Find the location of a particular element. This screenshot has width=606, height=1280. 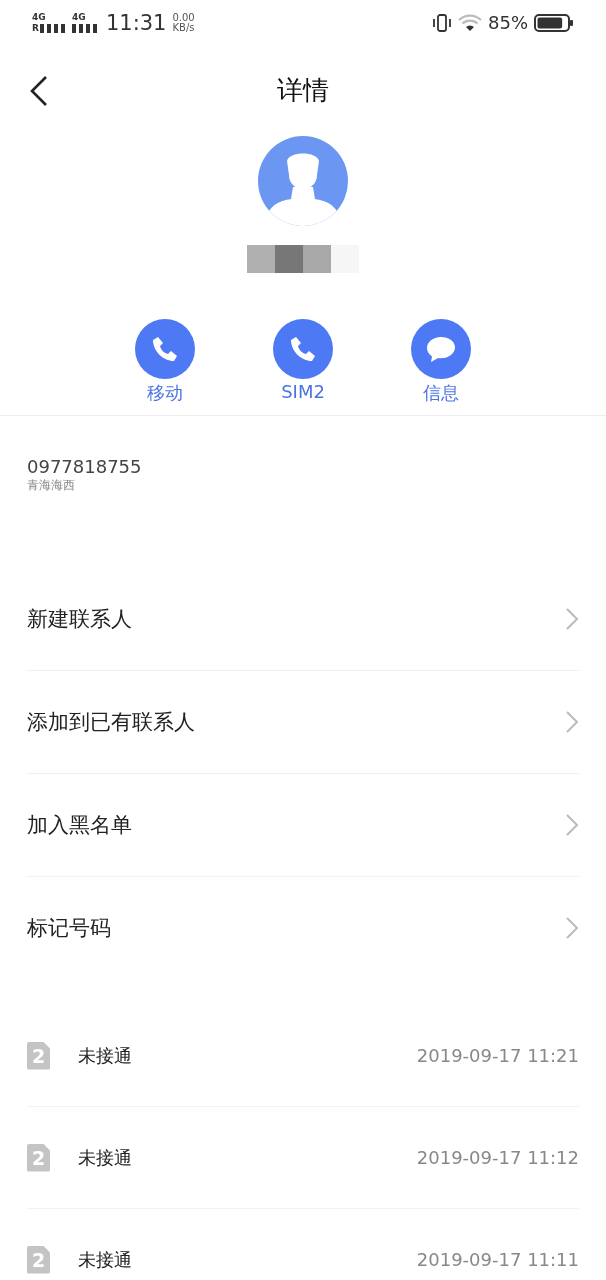

page-title: 详情 is located at coordinates (303, 90).